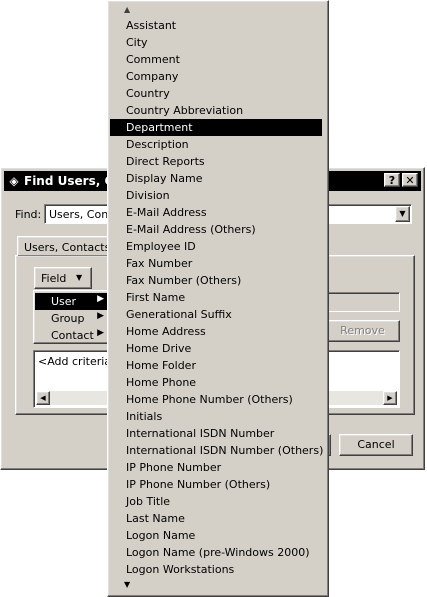 Image resolution: width=427 pixels, height=597 pixels. Describe the element at coordinates (216, 569) in the screenshot. I see `menu-item: Logon Workstations` at that location.